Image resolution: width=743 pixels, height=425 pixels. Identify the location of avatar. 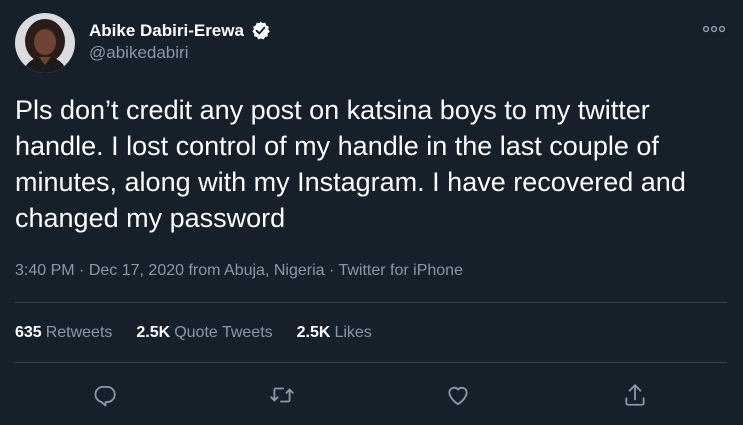
(45, 43).